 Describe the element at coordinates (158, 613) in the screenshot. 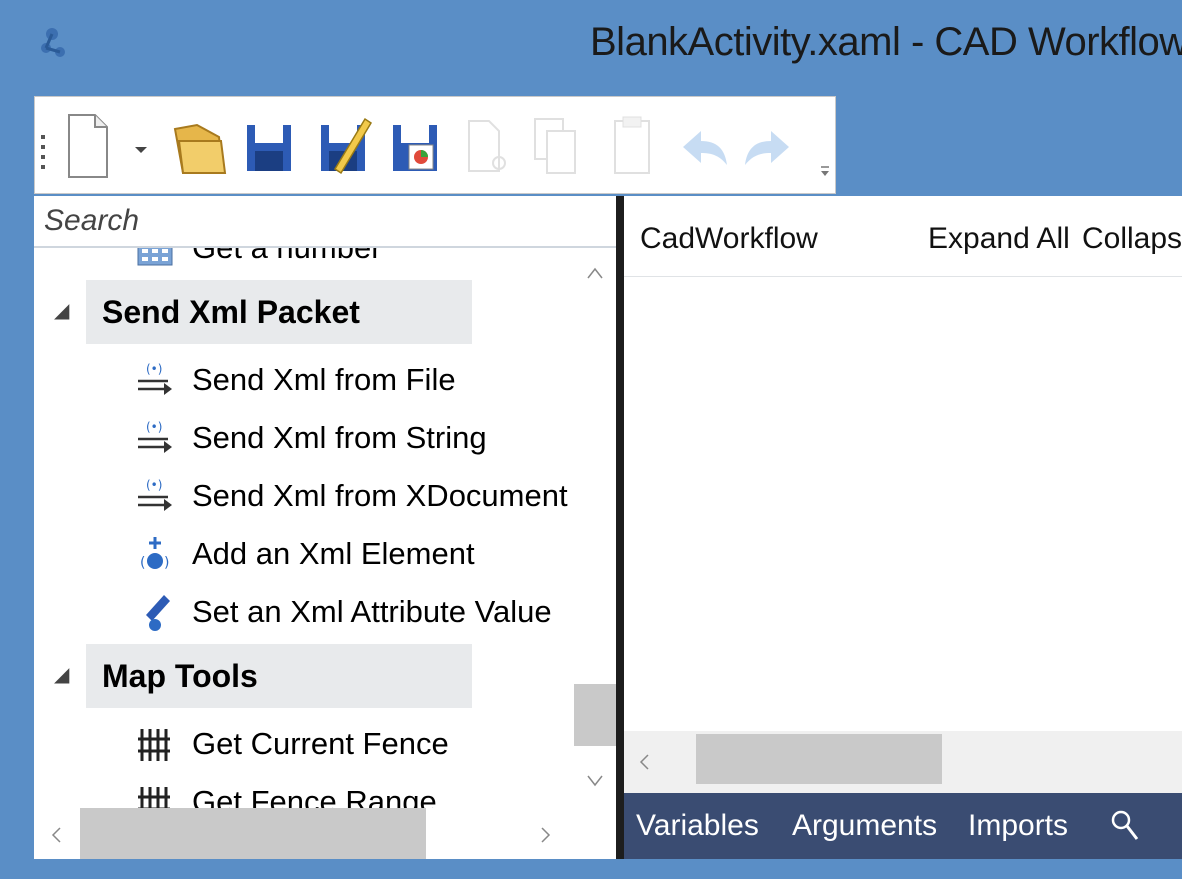

I see `xml-edit-icon` at that location.